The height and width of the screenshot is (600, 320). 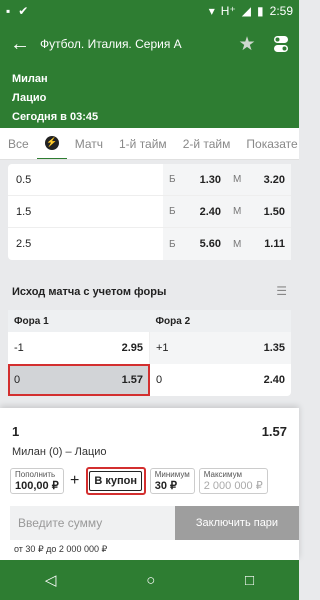 What do you see at coordinates (268, 143) in the screenshot?
I see `tab-stats: Показате` at bounding box center [268, 143].